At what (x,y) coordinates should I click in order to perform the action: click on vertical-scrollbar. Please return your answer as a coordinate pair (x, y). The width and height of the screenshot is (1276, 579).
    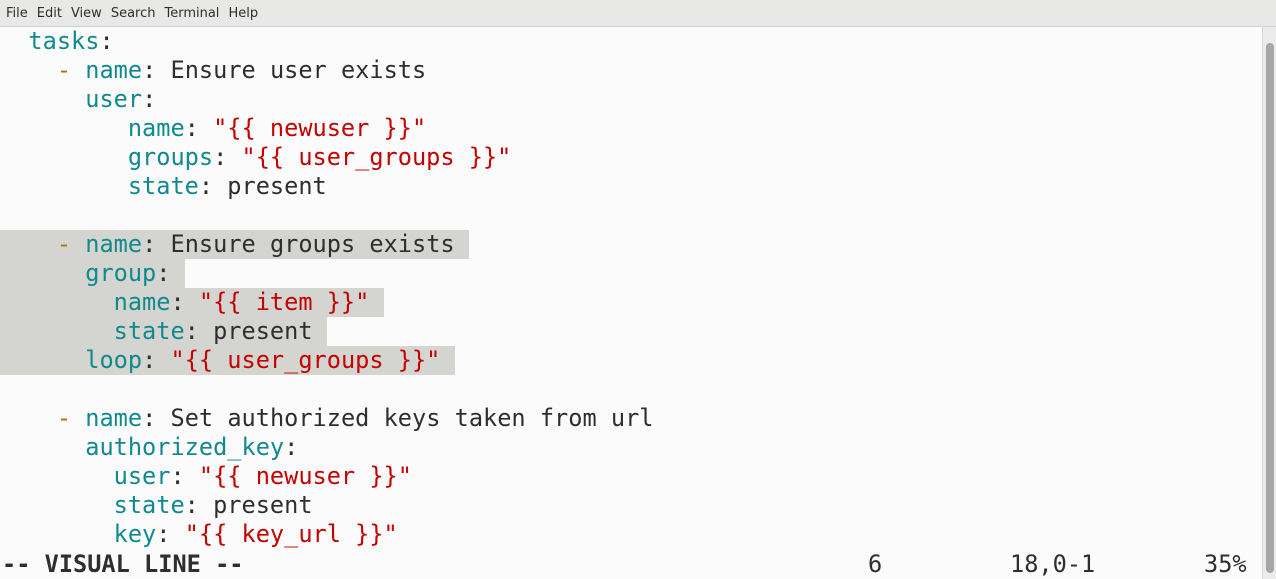
    Looking at the image, I should click on (1269, 303).